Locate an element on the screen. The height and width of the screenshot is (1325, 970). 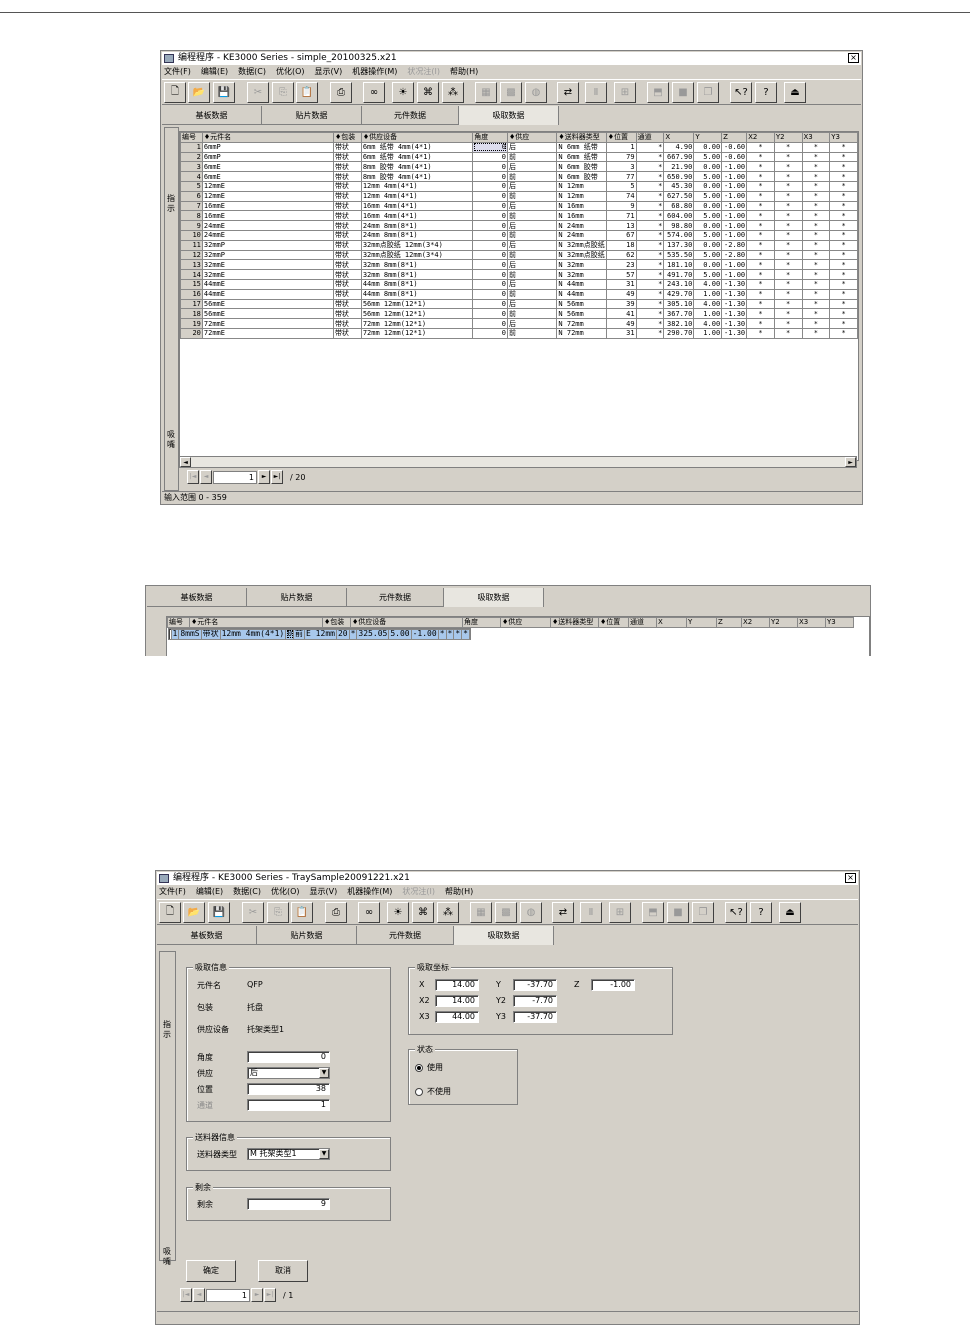
table-cell: 325.05 is located at coordinates (373, 634).